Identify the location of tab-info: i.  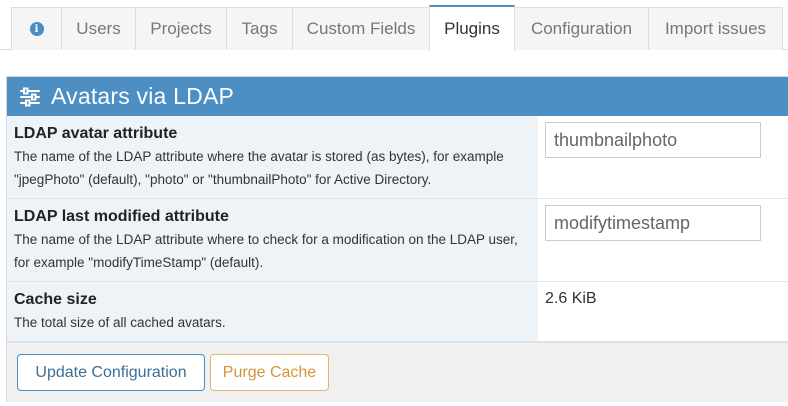
(36, 28).